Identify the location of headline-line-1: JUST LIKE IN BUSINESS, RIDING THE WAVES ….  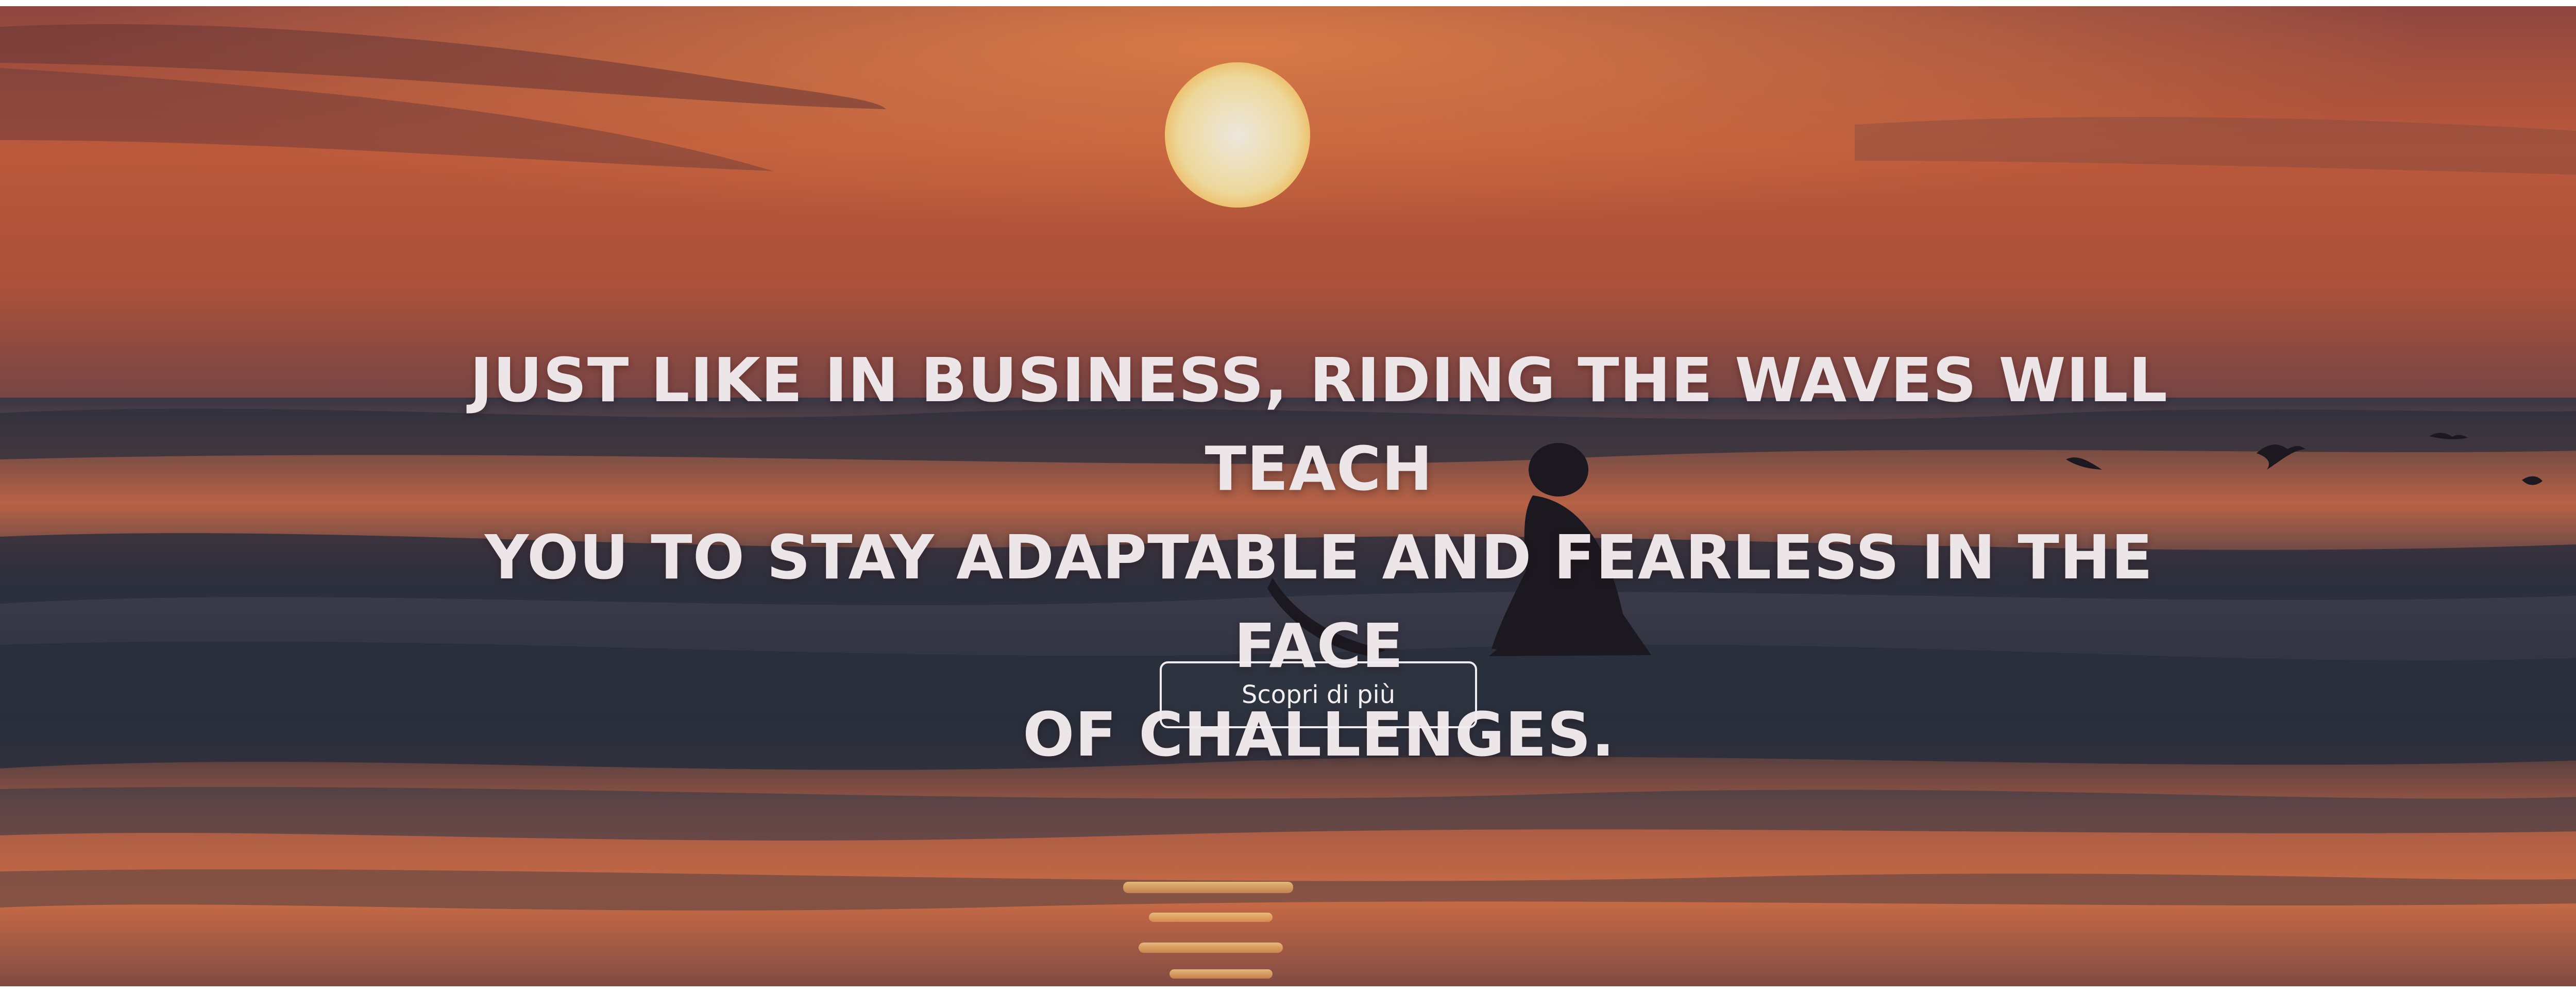
(1319, 424).